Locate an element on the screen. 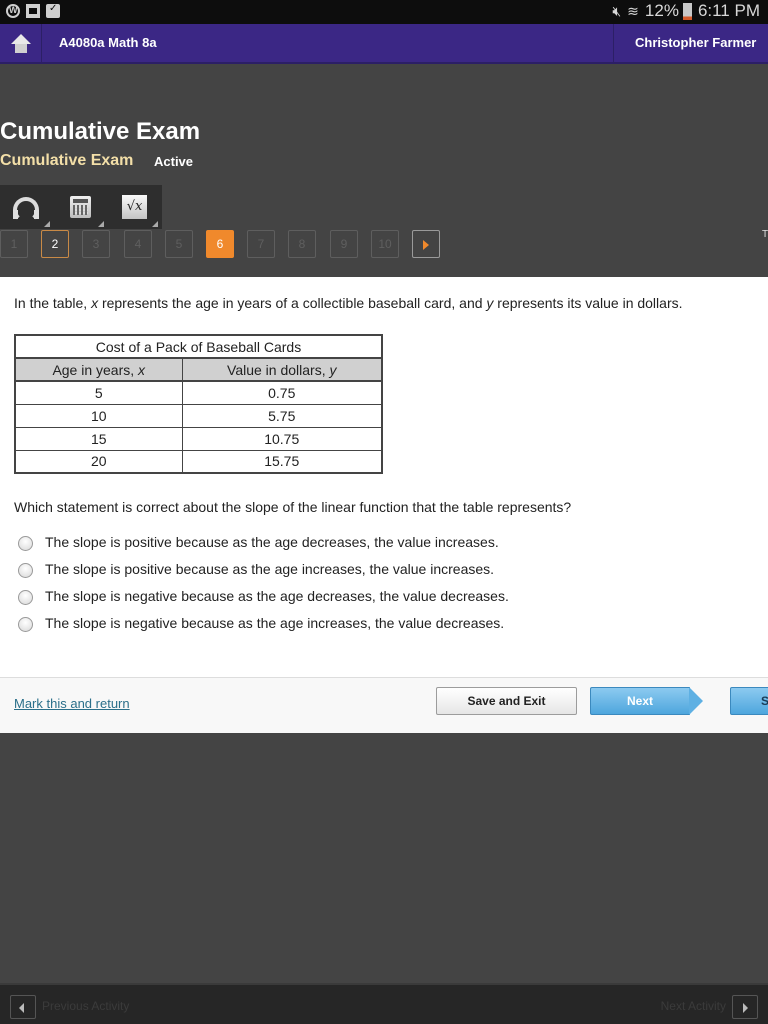  audio-tool-button is located at coordinates (26, 207).